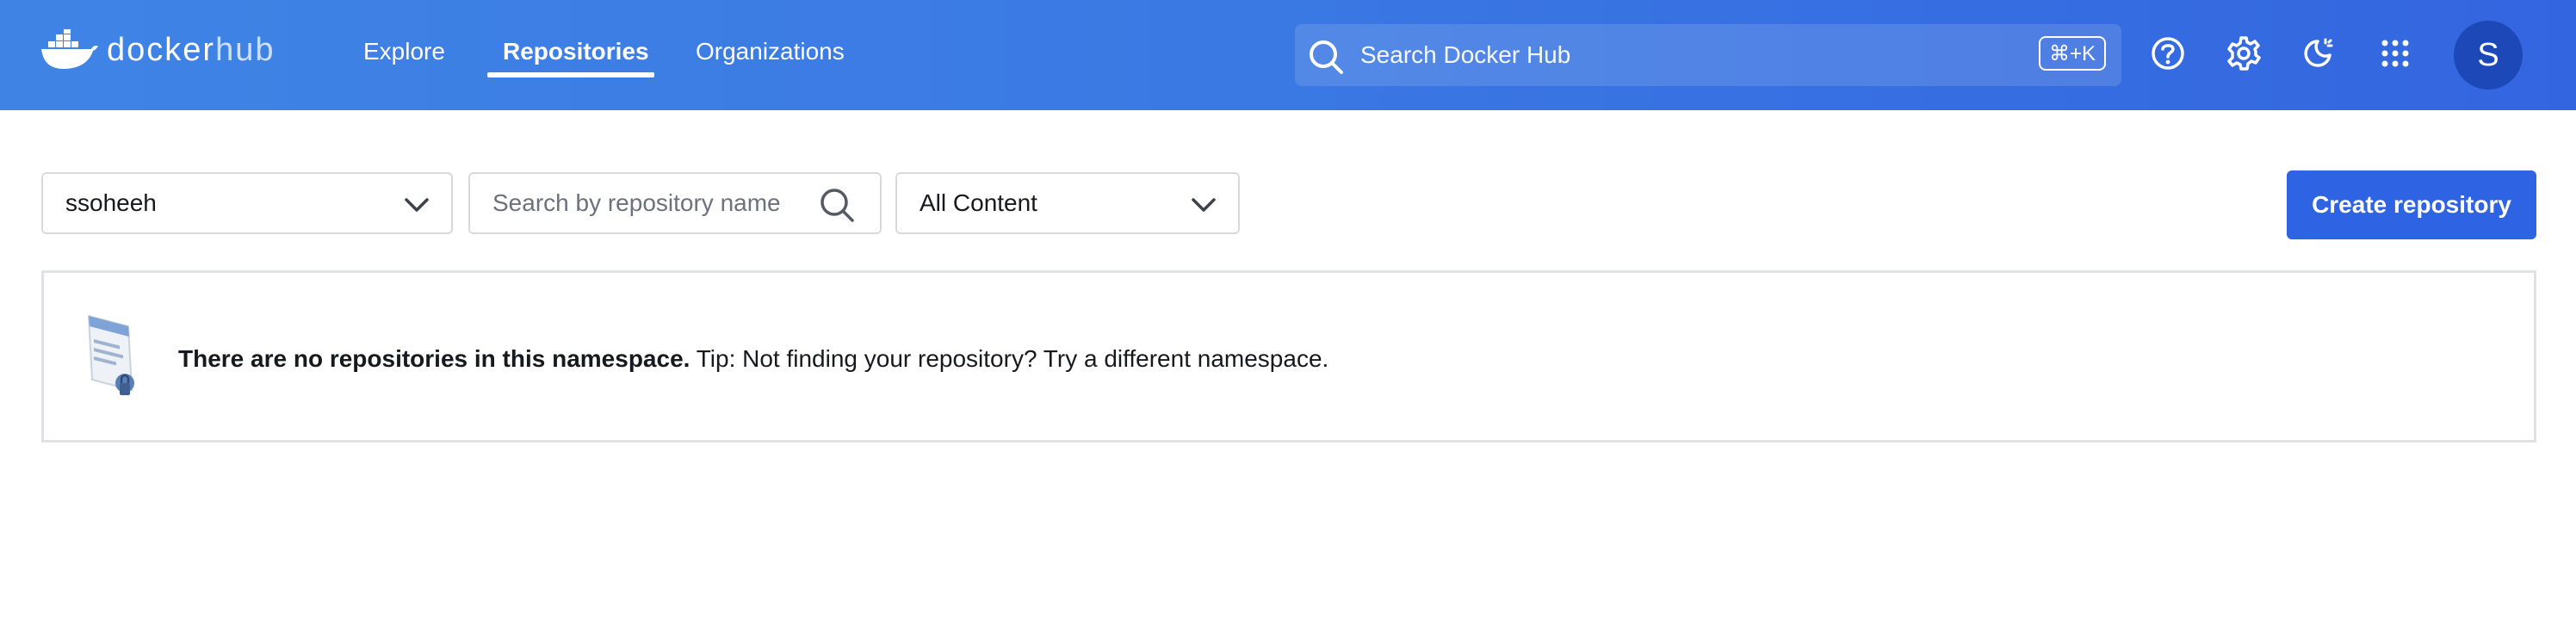 The height and width of the screenshot is (644, 2576). I want to click on empty-repository-illustration, so click(110, 354).